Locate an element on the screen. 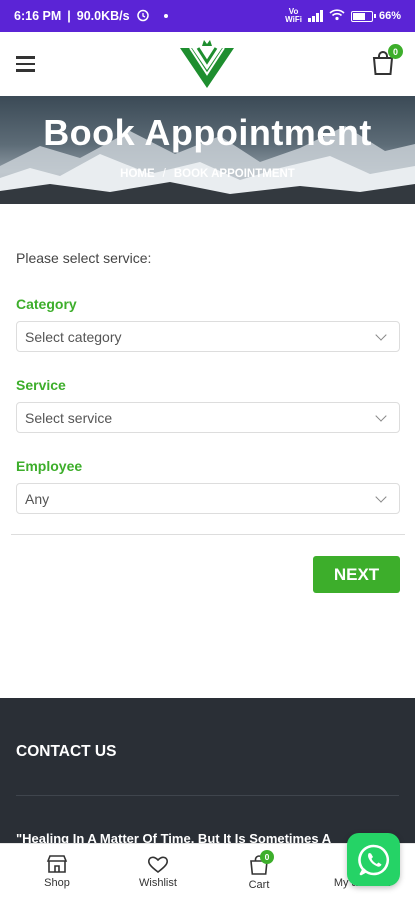 This screenshot has height=900, width=415. status-bar: 6:16 PM | 90.0KB/s Vo WiFi 66% is located at coordinates (207, 16).